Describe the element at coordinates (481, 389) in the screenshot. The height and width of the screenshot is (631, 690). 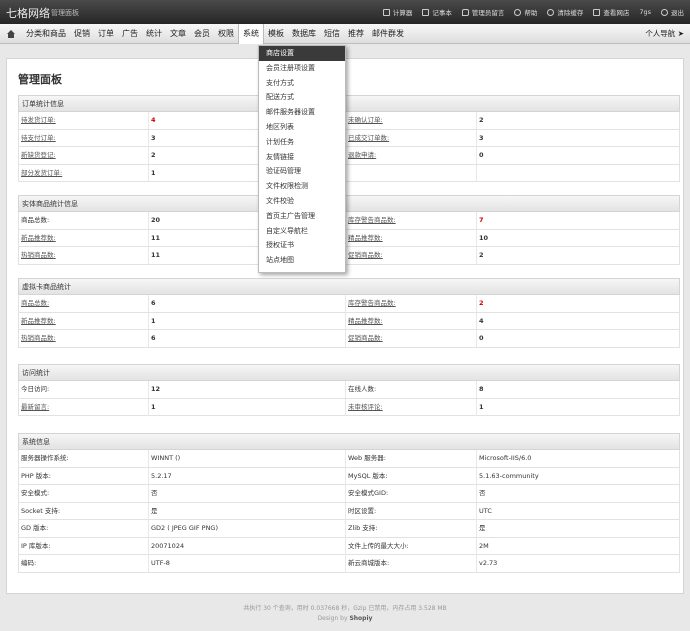
I see `value-text: 8` at that location.